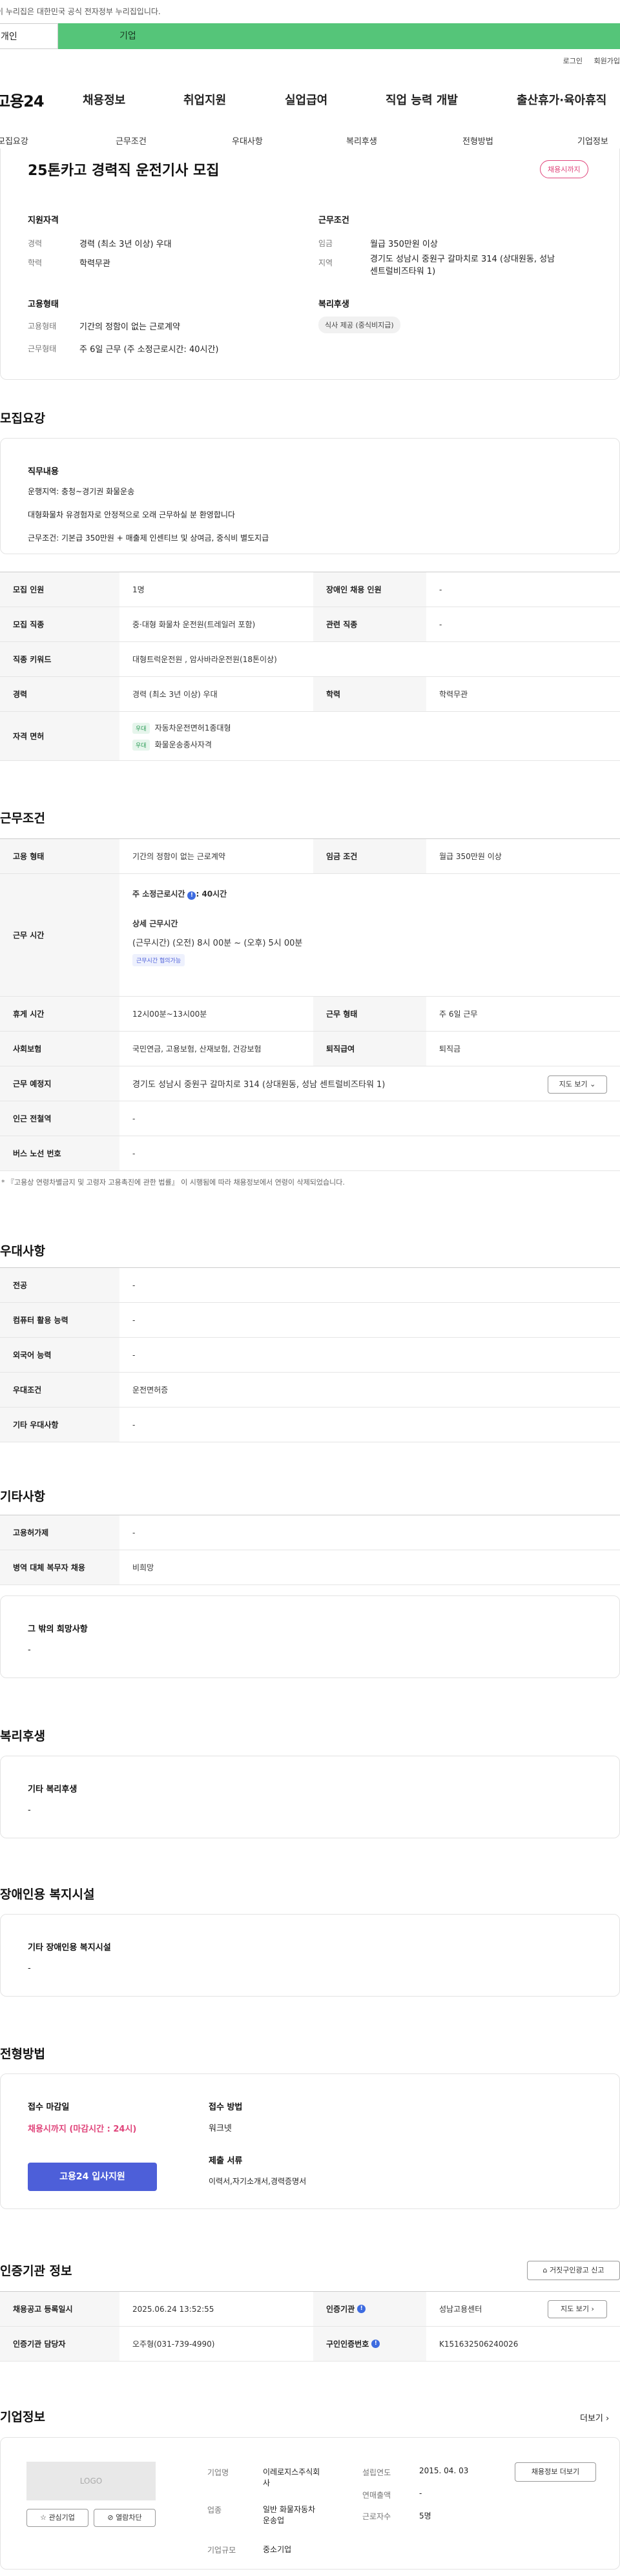 The width and height of the screenshot is (620, 2576). What do you see at coordinates (306, 99) in the screenshot?
I see `gnb-item-unemployment: 실업급여` at bounding box center [306, 99].